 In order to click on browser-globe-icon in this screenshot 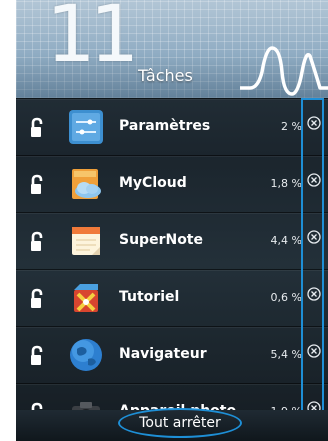, I will do `click(86, 355)`.